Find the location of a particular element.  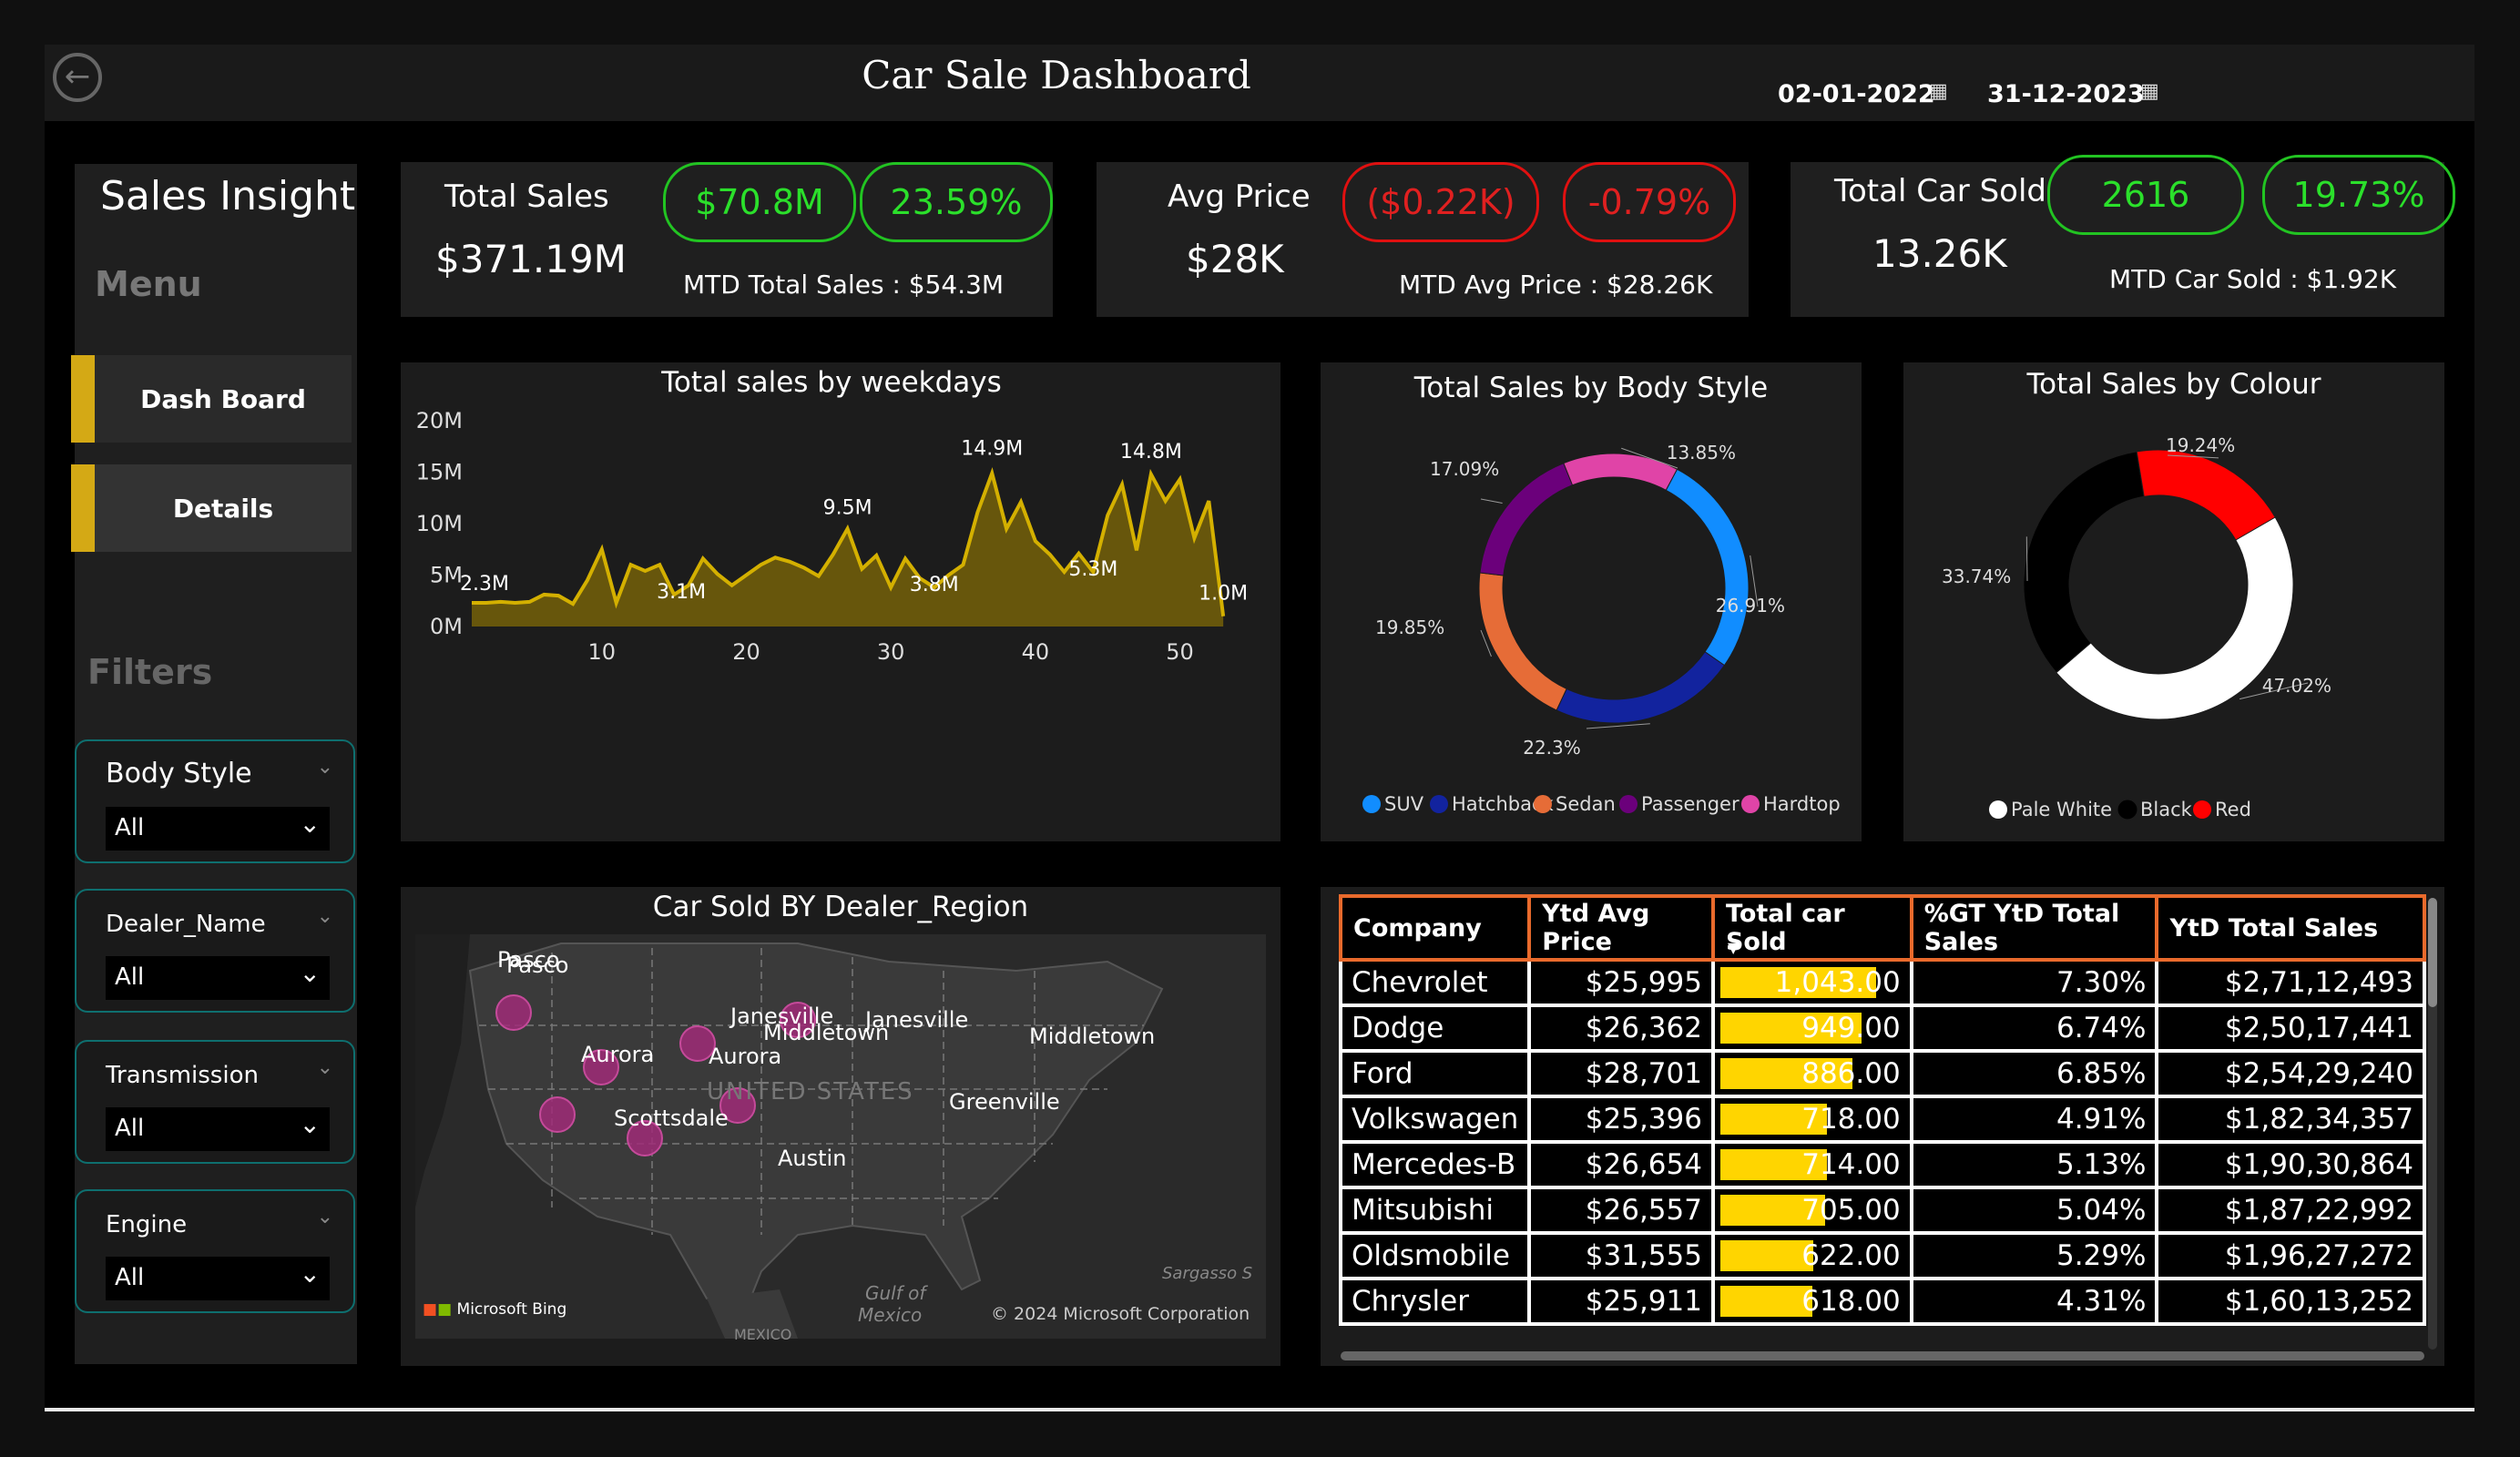

table-row: Oldsmobile $31,555 622.00 5.29% $1,96,27,272 is located at coordinates (1883, 1255).